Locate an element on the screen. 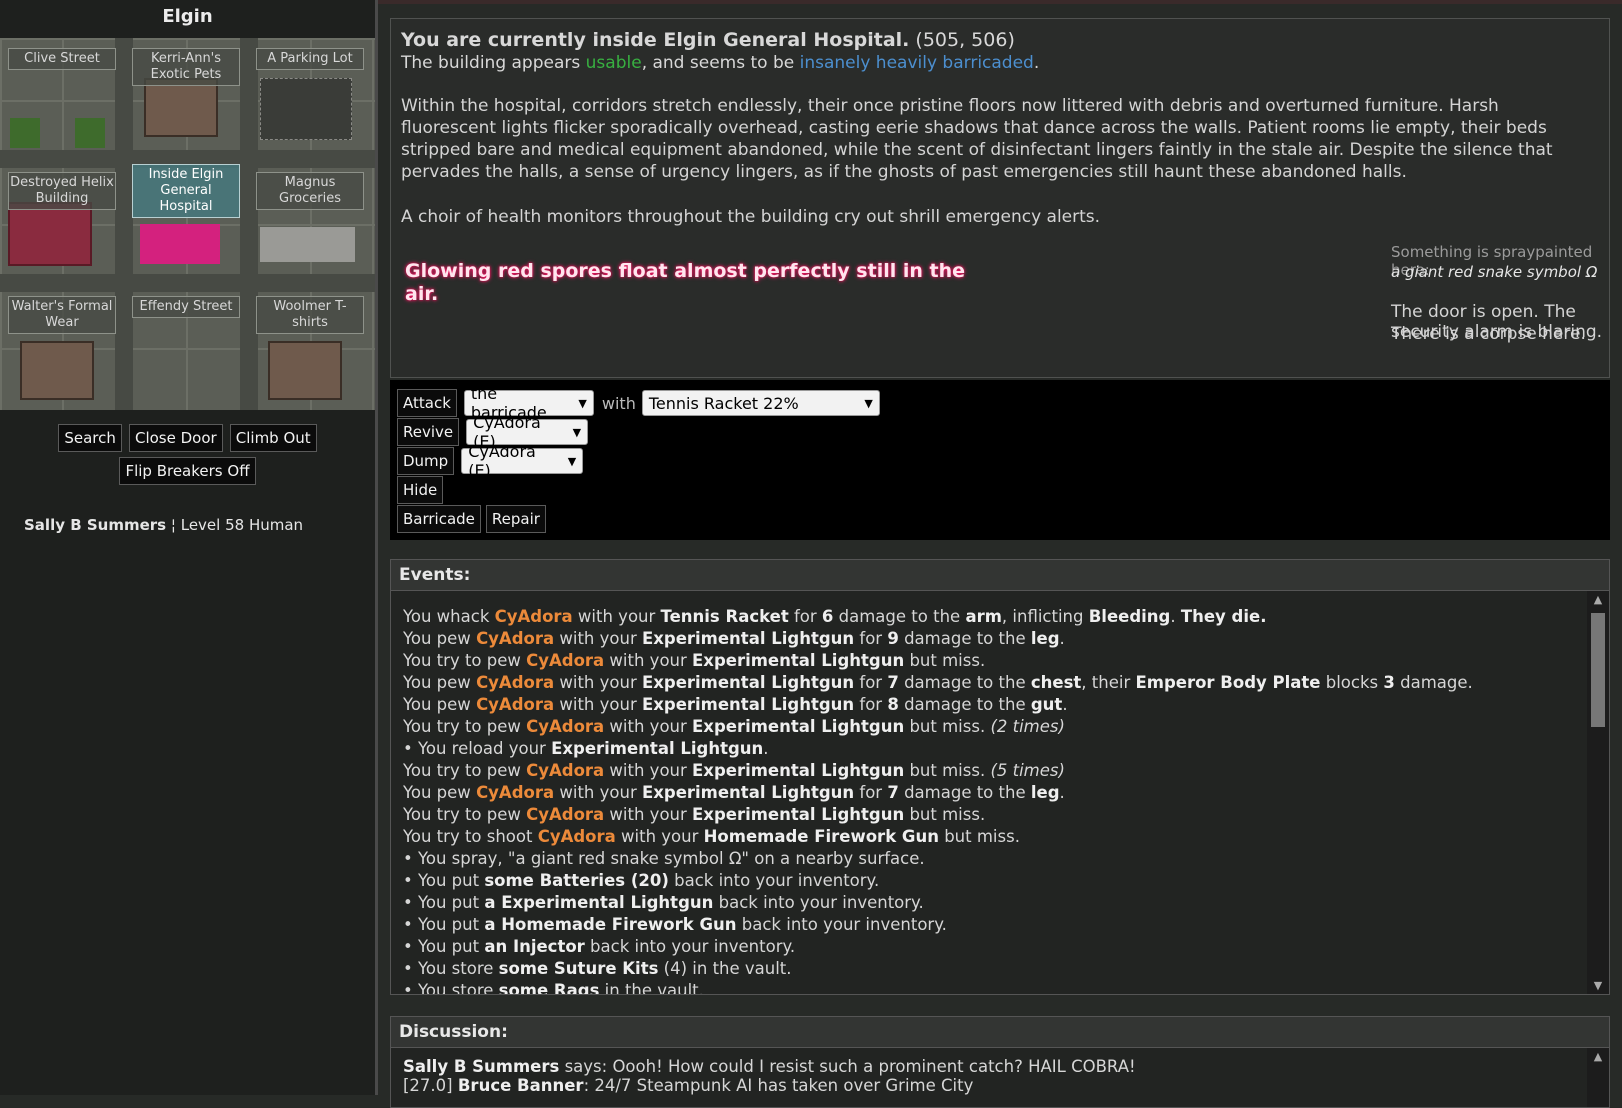 This screenshot has height=1108, width=1622. search-button: Search is located at coordinates (90, 438).